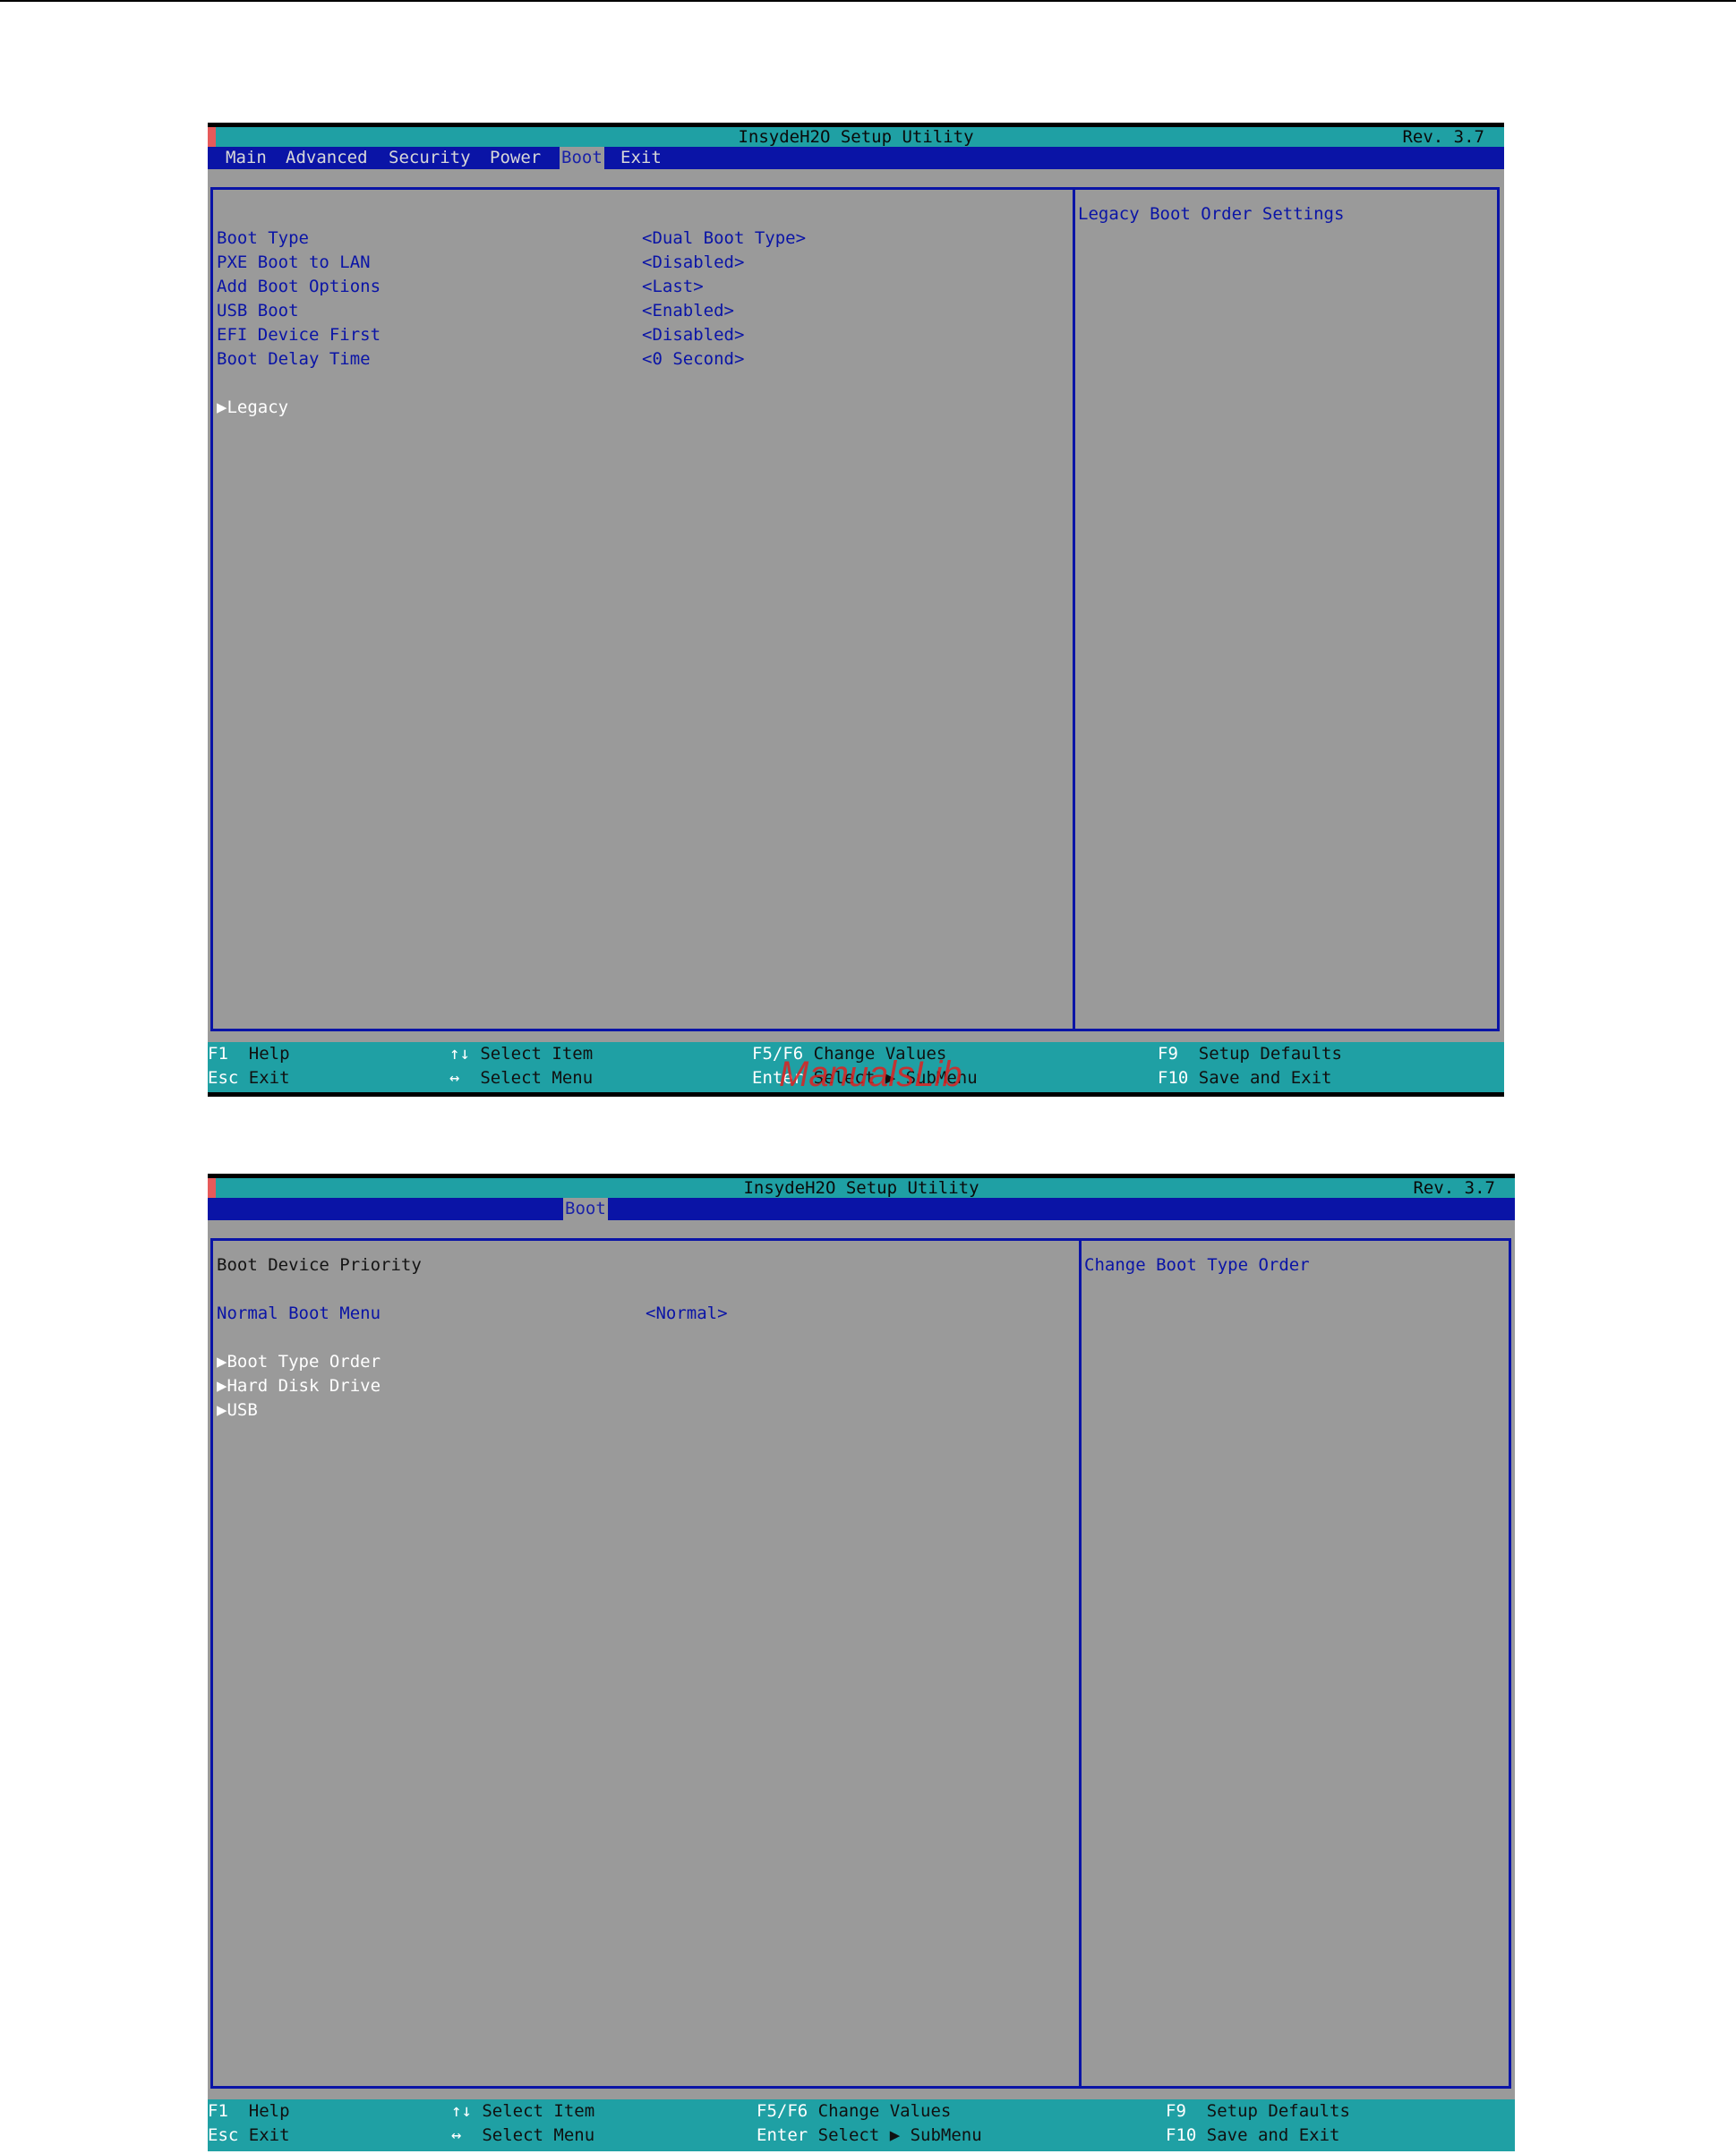  Describe the element at coordinates (641, 158) in the screenshot. I see `tab-exit: Exit` at that location.